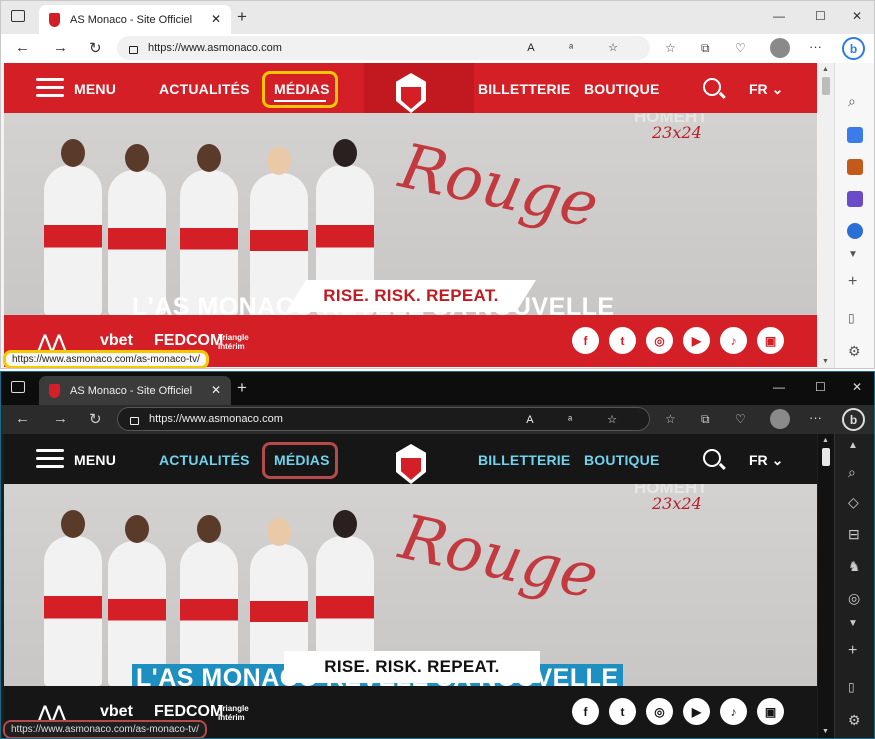 The width and height of the screenshot is (875, 739). I want to click on shopping-icon: ◇, so click(853, 502).